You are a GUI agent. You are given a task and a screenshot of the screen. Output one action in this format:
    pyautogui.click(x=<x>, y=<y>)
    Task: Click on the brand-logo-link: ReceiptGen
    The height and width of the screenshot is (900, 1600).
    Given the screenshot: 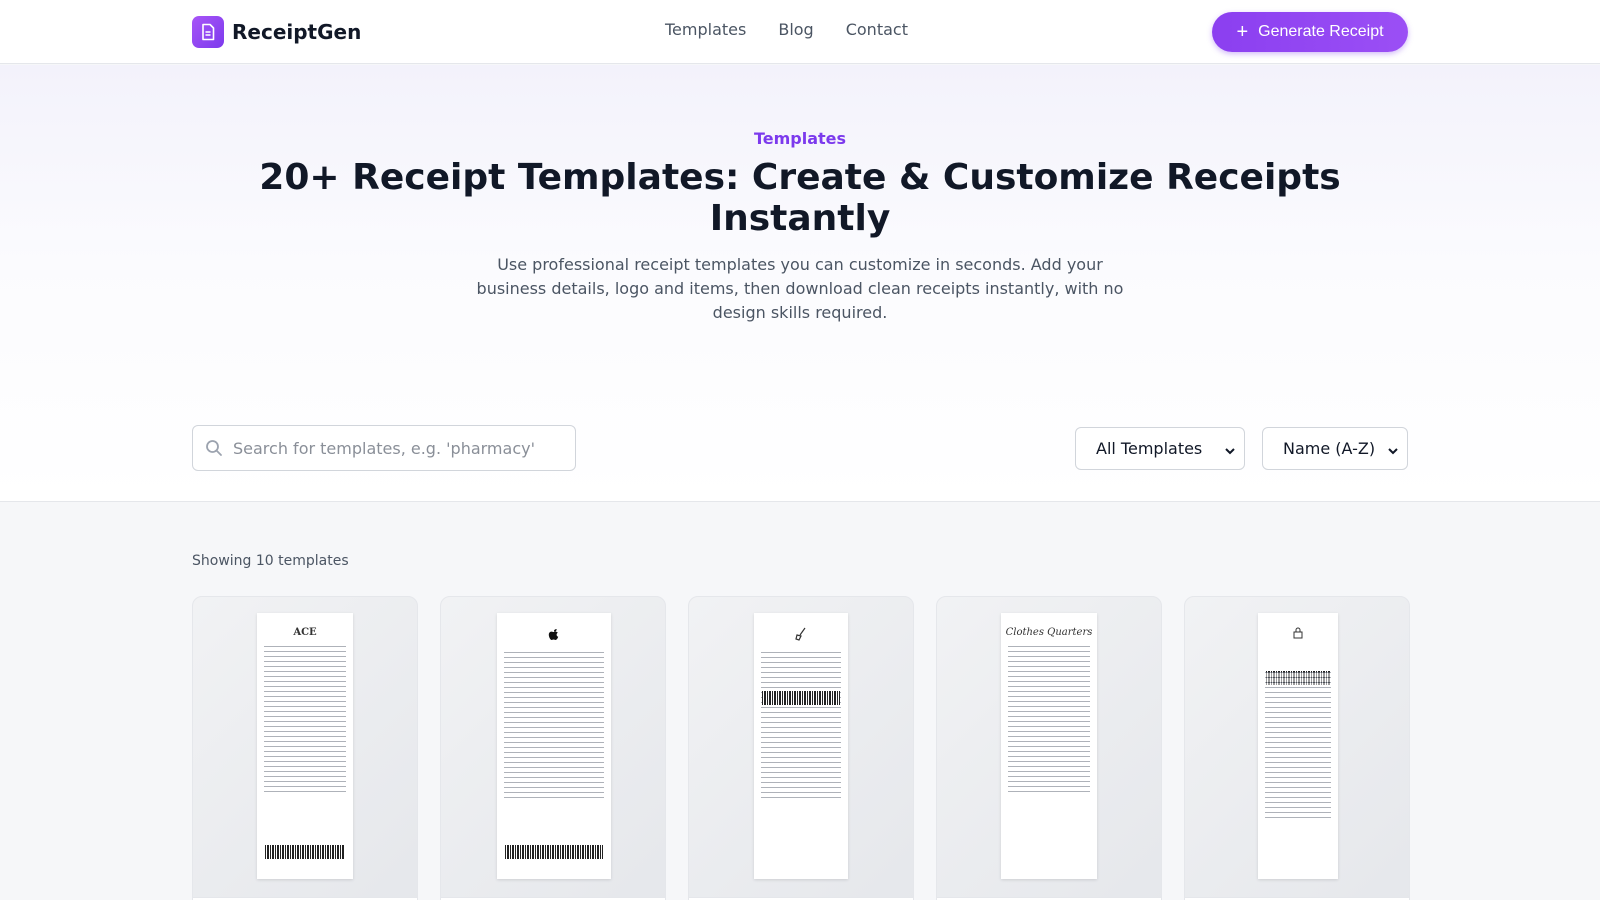 What is the action you would take?
    pyautogui.click(x=276, y=32)
    